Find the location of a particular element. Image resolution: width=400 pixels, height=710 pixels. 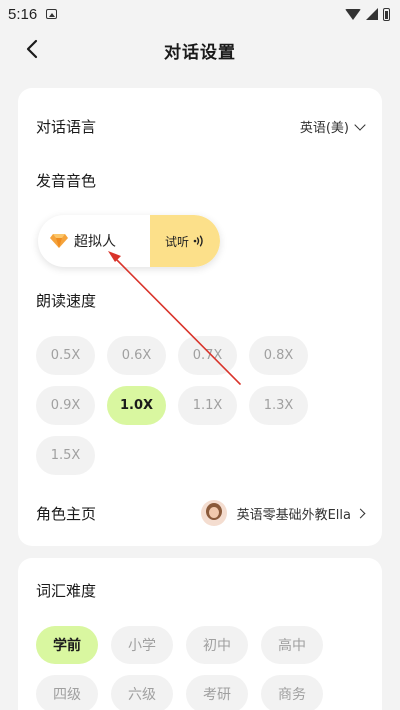

voice-select: 超拟人 is located at coordinates (94, 241).